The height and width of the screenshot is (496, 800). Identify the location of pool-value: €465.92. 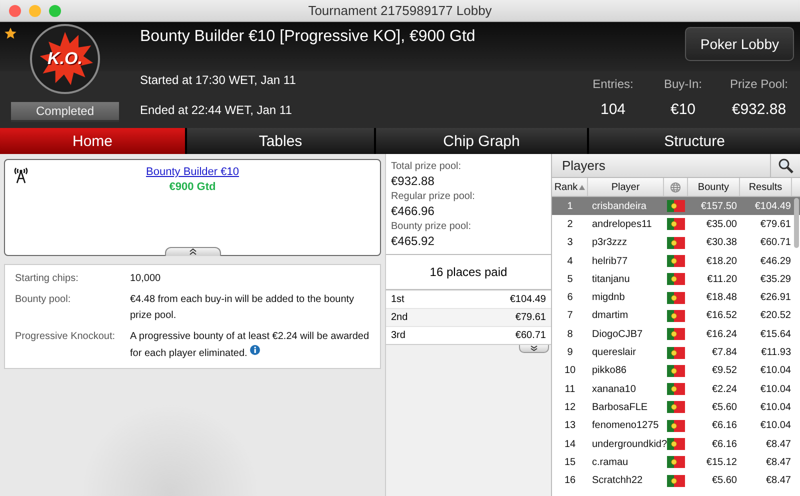
(413, 241).